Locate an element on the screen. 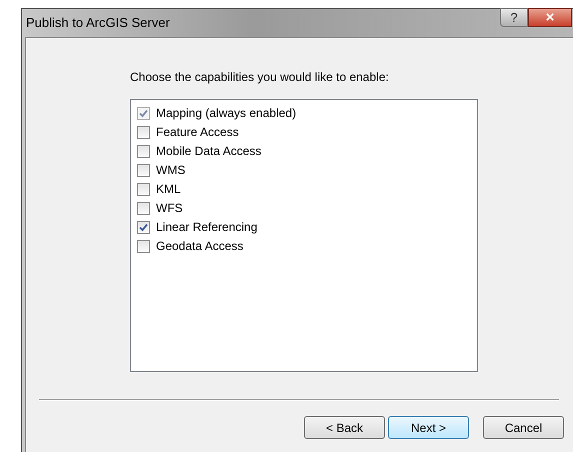  capability-checkbox: WFS is located at coordinates (307, 208).